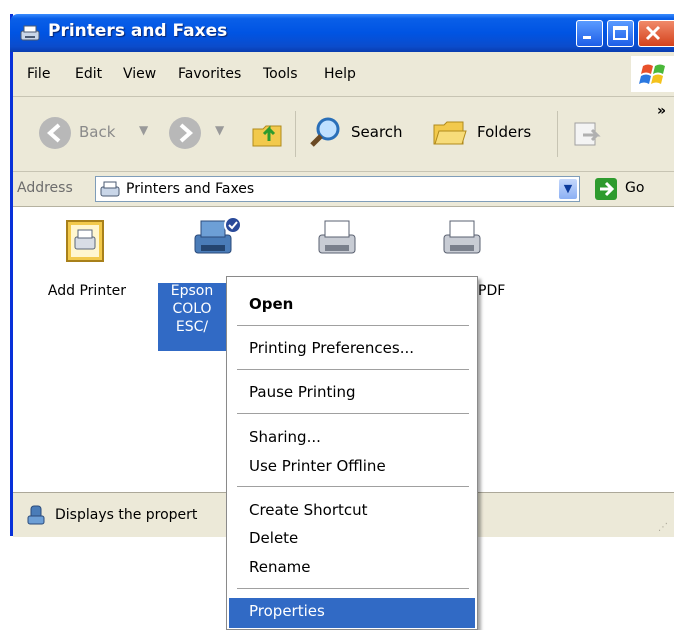 The height and width of the screenshot is (630, 674). I want to click on title-bar: Printers and Faxes, so click(342, 33).